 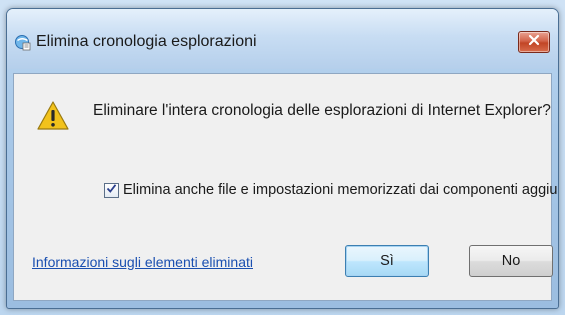 I want to click on warning-icon, so click(x=53, y=116).